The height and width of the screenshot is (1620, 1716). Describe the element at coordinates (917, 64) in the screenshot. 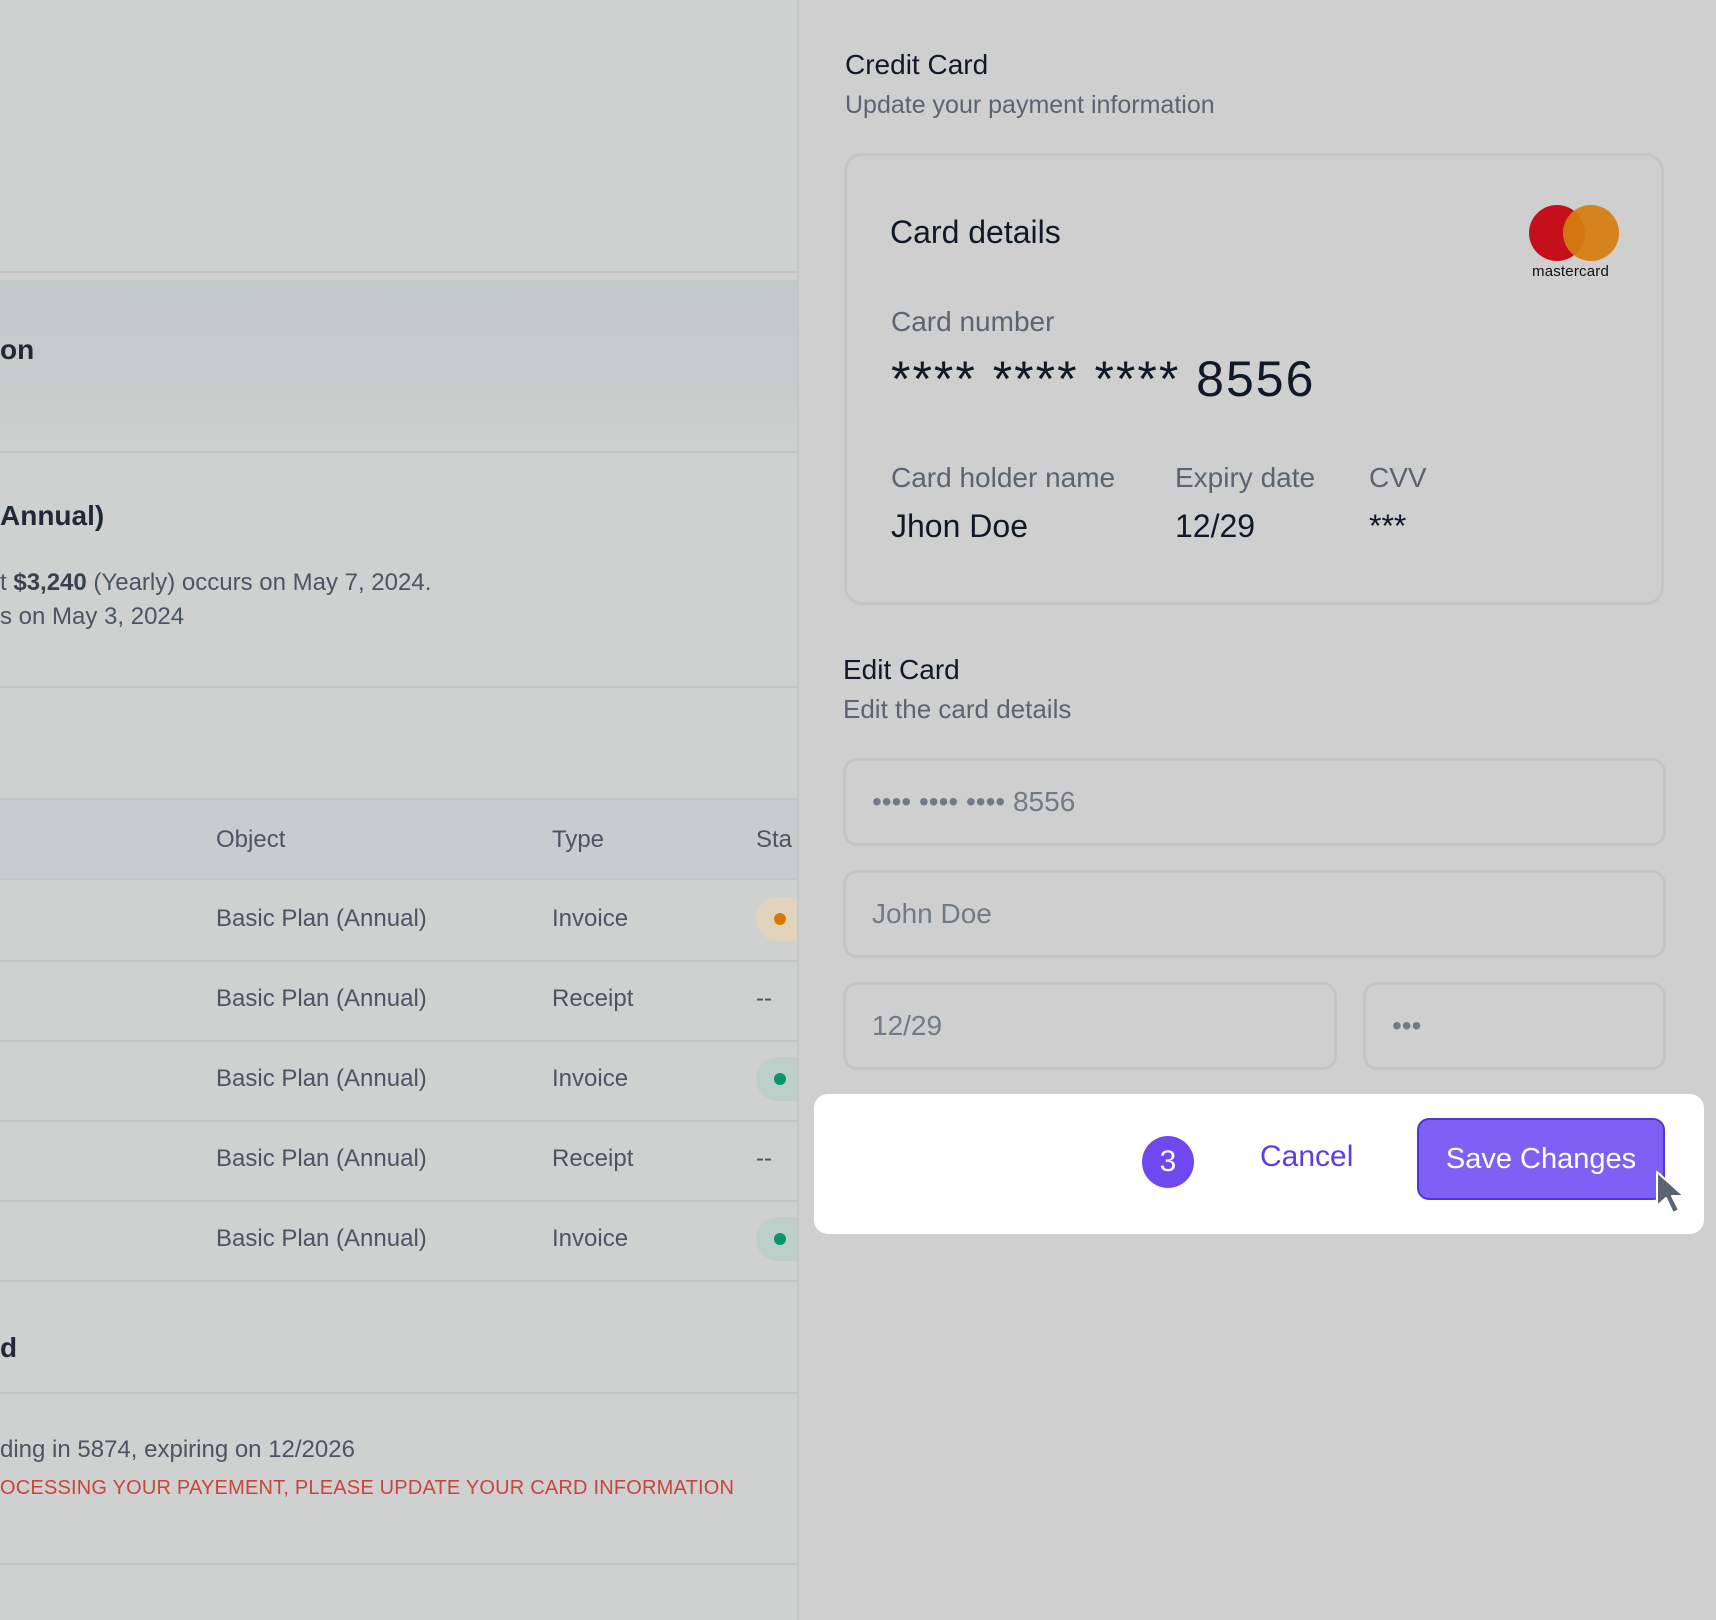

I see `panel-title: Credit Card` at that location.